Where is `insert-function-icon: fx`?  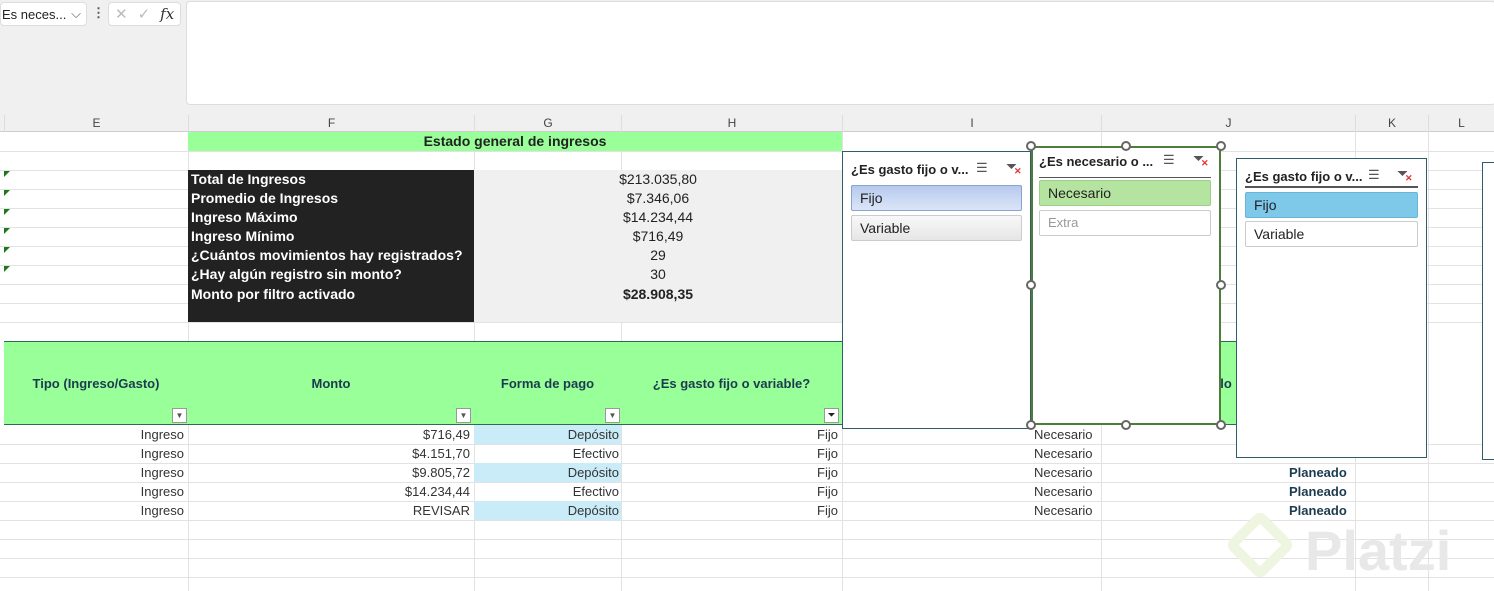
insert-function-icon: fx is located at coordinates (167, 14).